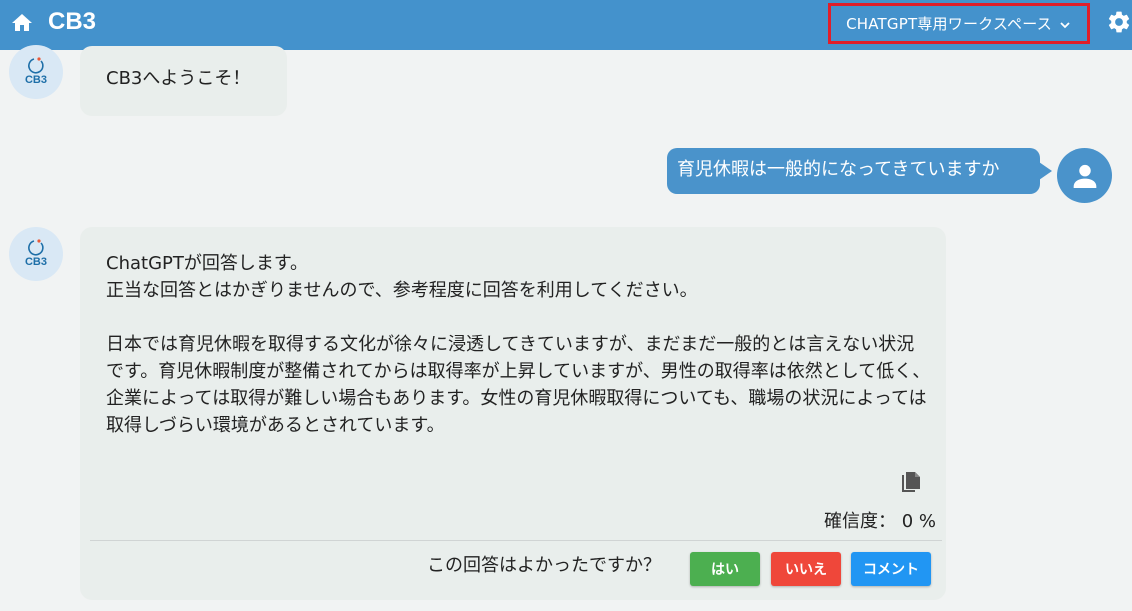  I want to click on app-title: CB3, so click(72, 21).